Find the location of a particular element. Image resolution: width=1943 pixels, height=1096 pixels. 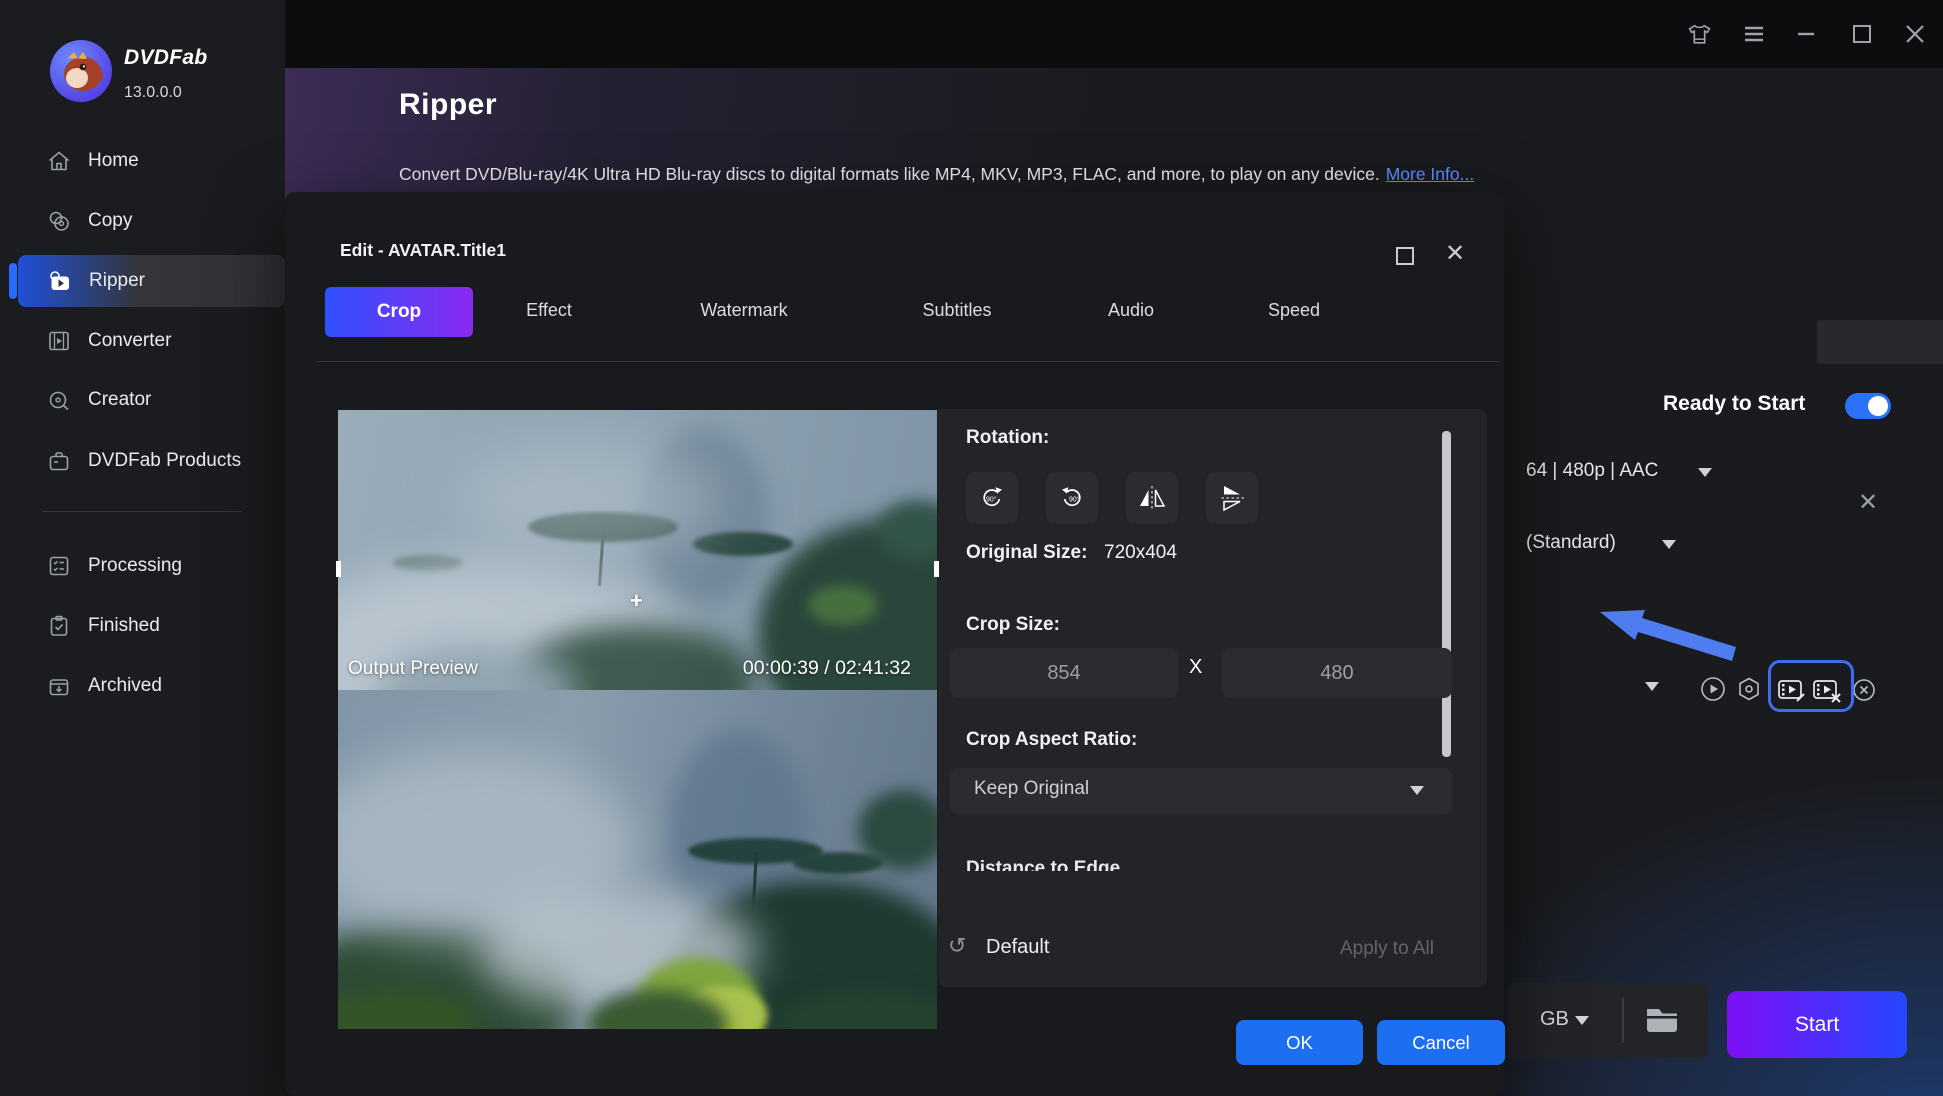

panel-scrollbar is located at coordinates (1446, 594).